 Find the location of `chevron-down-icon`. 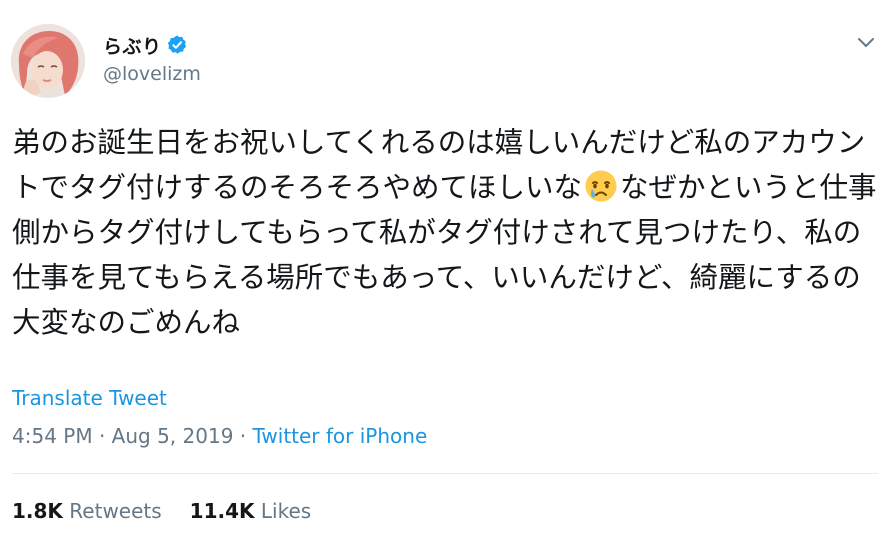

chevron-down-icon is located at coordinates (866, 43).